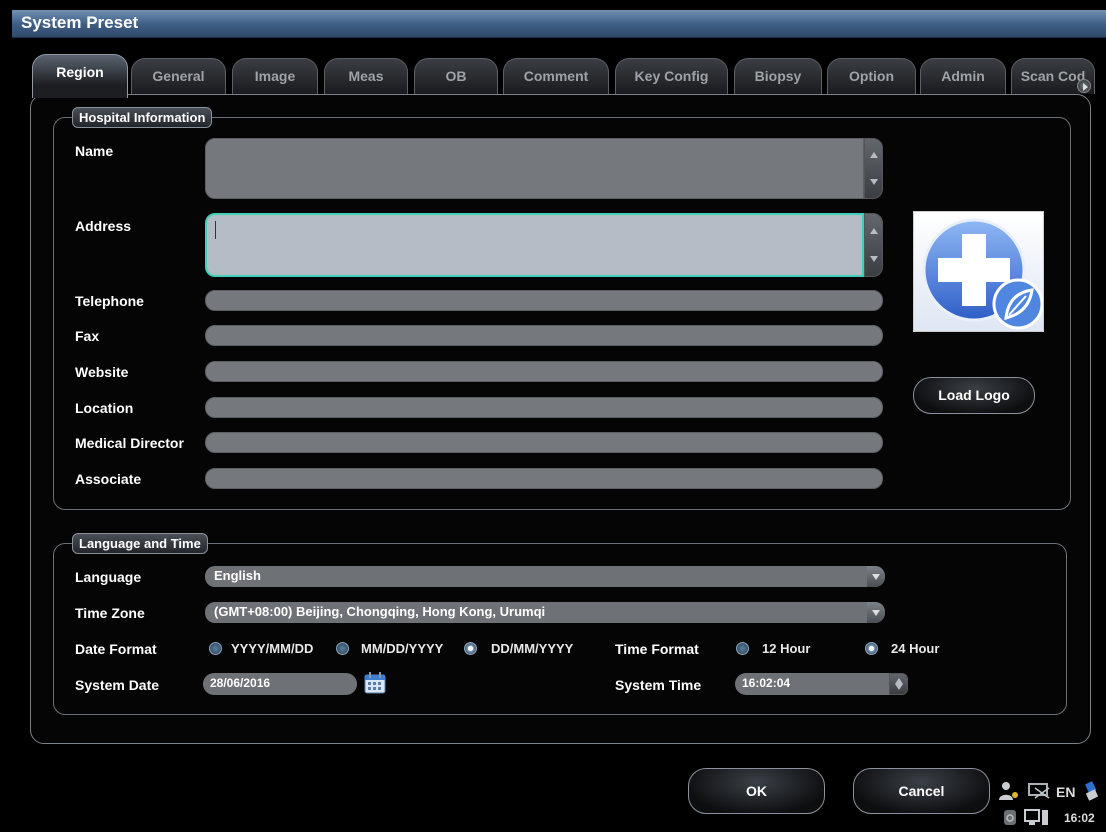 The image size is (1106, 832). What do you see at coordinates (544, 335) in the screenshot?
I see `fax-field` at bounding box center [544, 335].